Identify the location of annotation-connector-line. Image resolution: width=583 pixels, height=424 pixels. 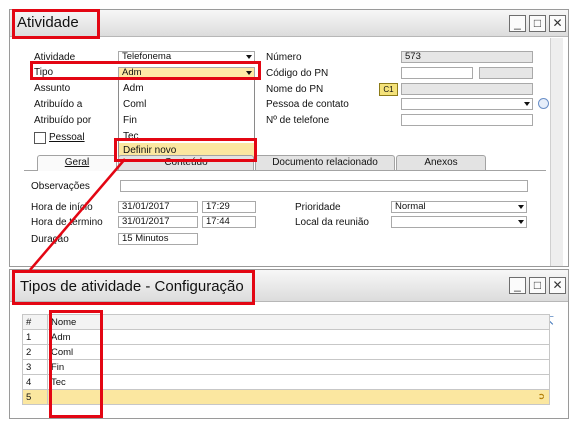
(77, 214).